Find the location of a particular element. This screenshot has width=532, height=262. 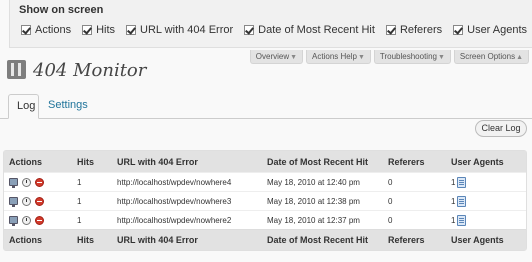

date-cell: May 18, 2010 at 12:38 pm is located at coordinates (322, 200).